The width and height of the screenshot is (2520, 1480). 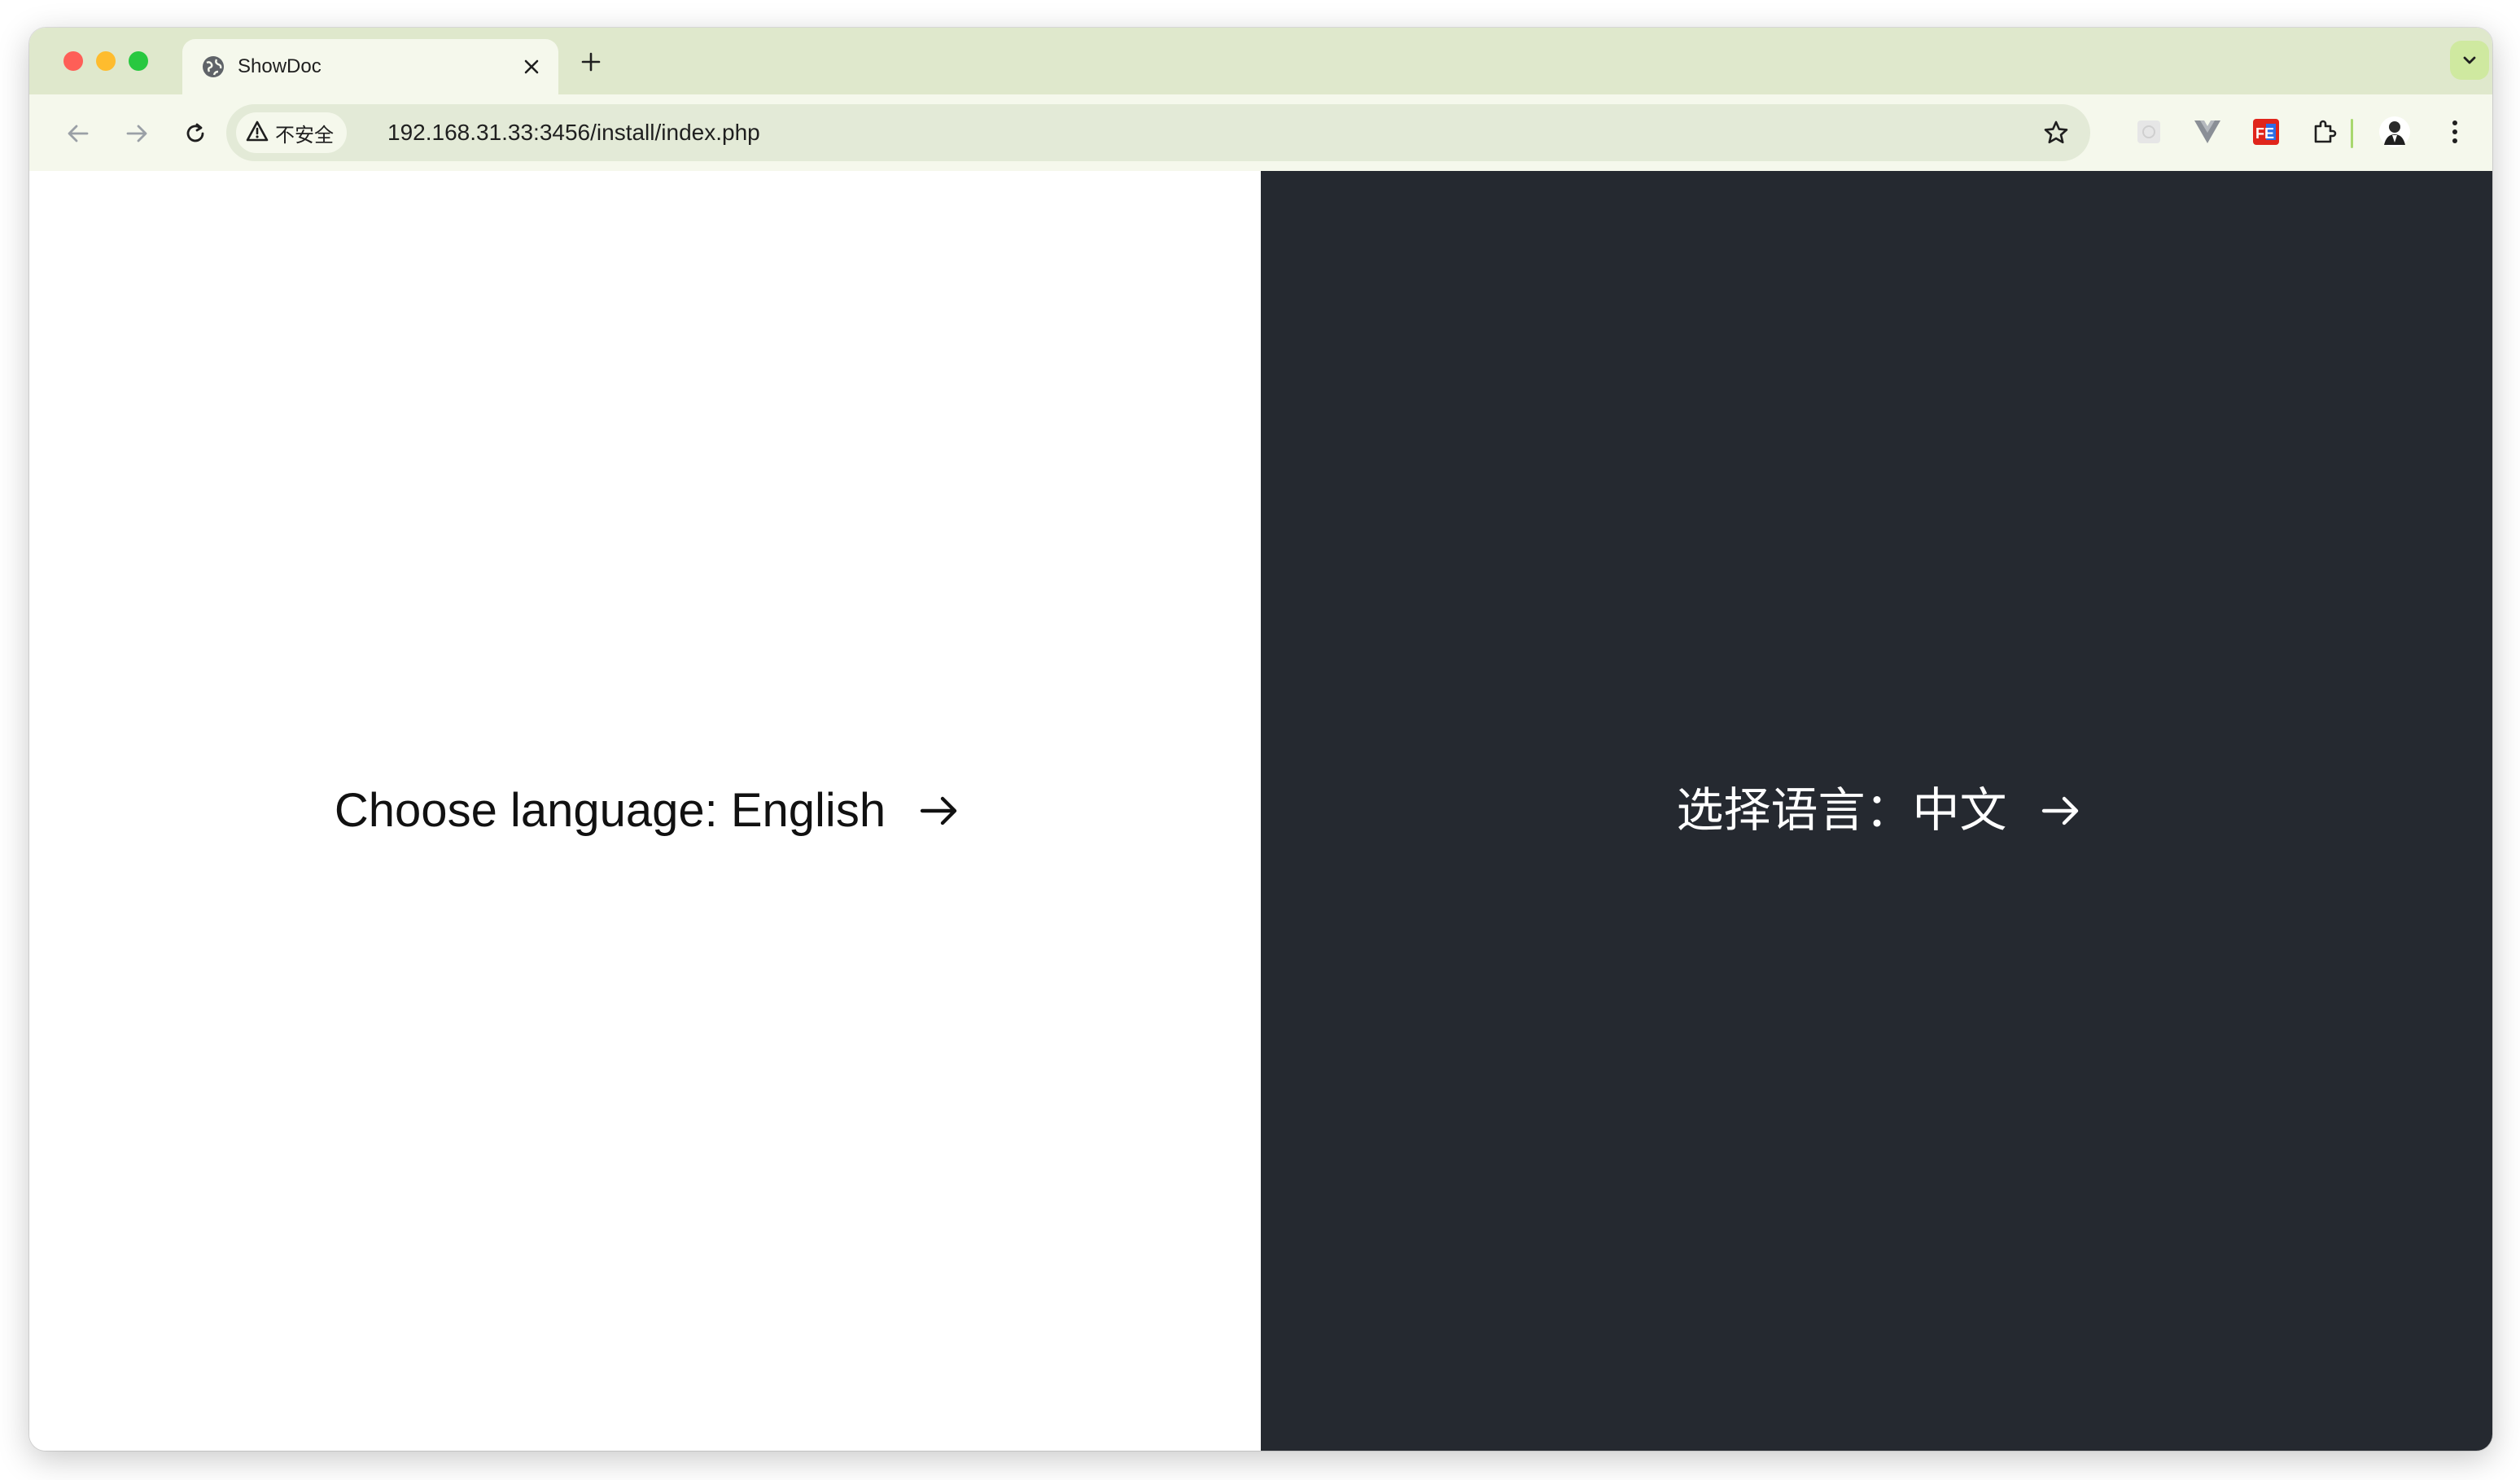 I want to click on fehelper-icon: FE, so click(x=2266, y=132).